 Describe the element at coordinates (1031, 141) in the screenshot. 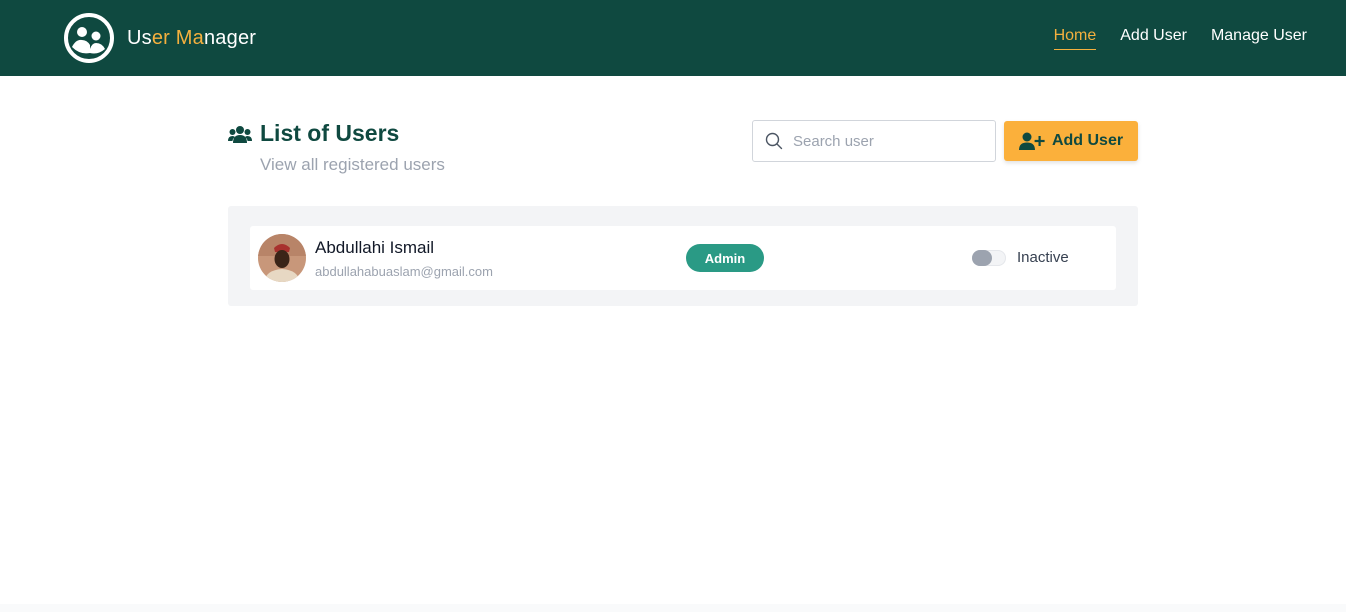

I see `user-plus-icon` at that location.